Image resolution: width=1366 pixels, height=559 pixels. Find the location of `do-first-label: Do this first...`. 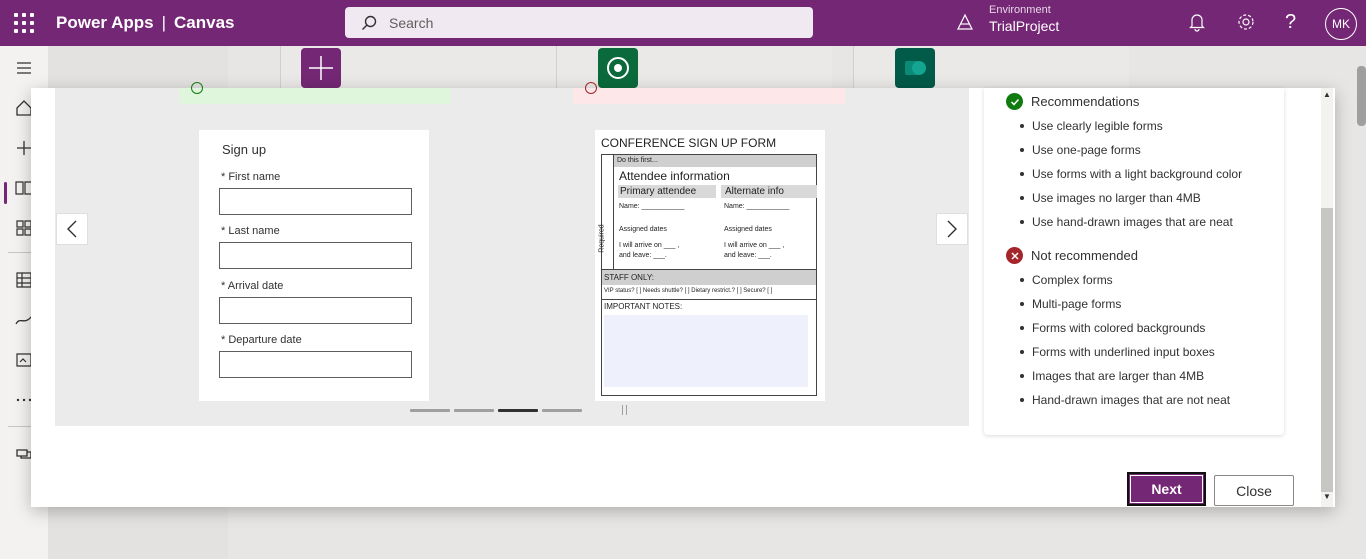

do-first-label: Do this first... is located at coordinates (715, 161).